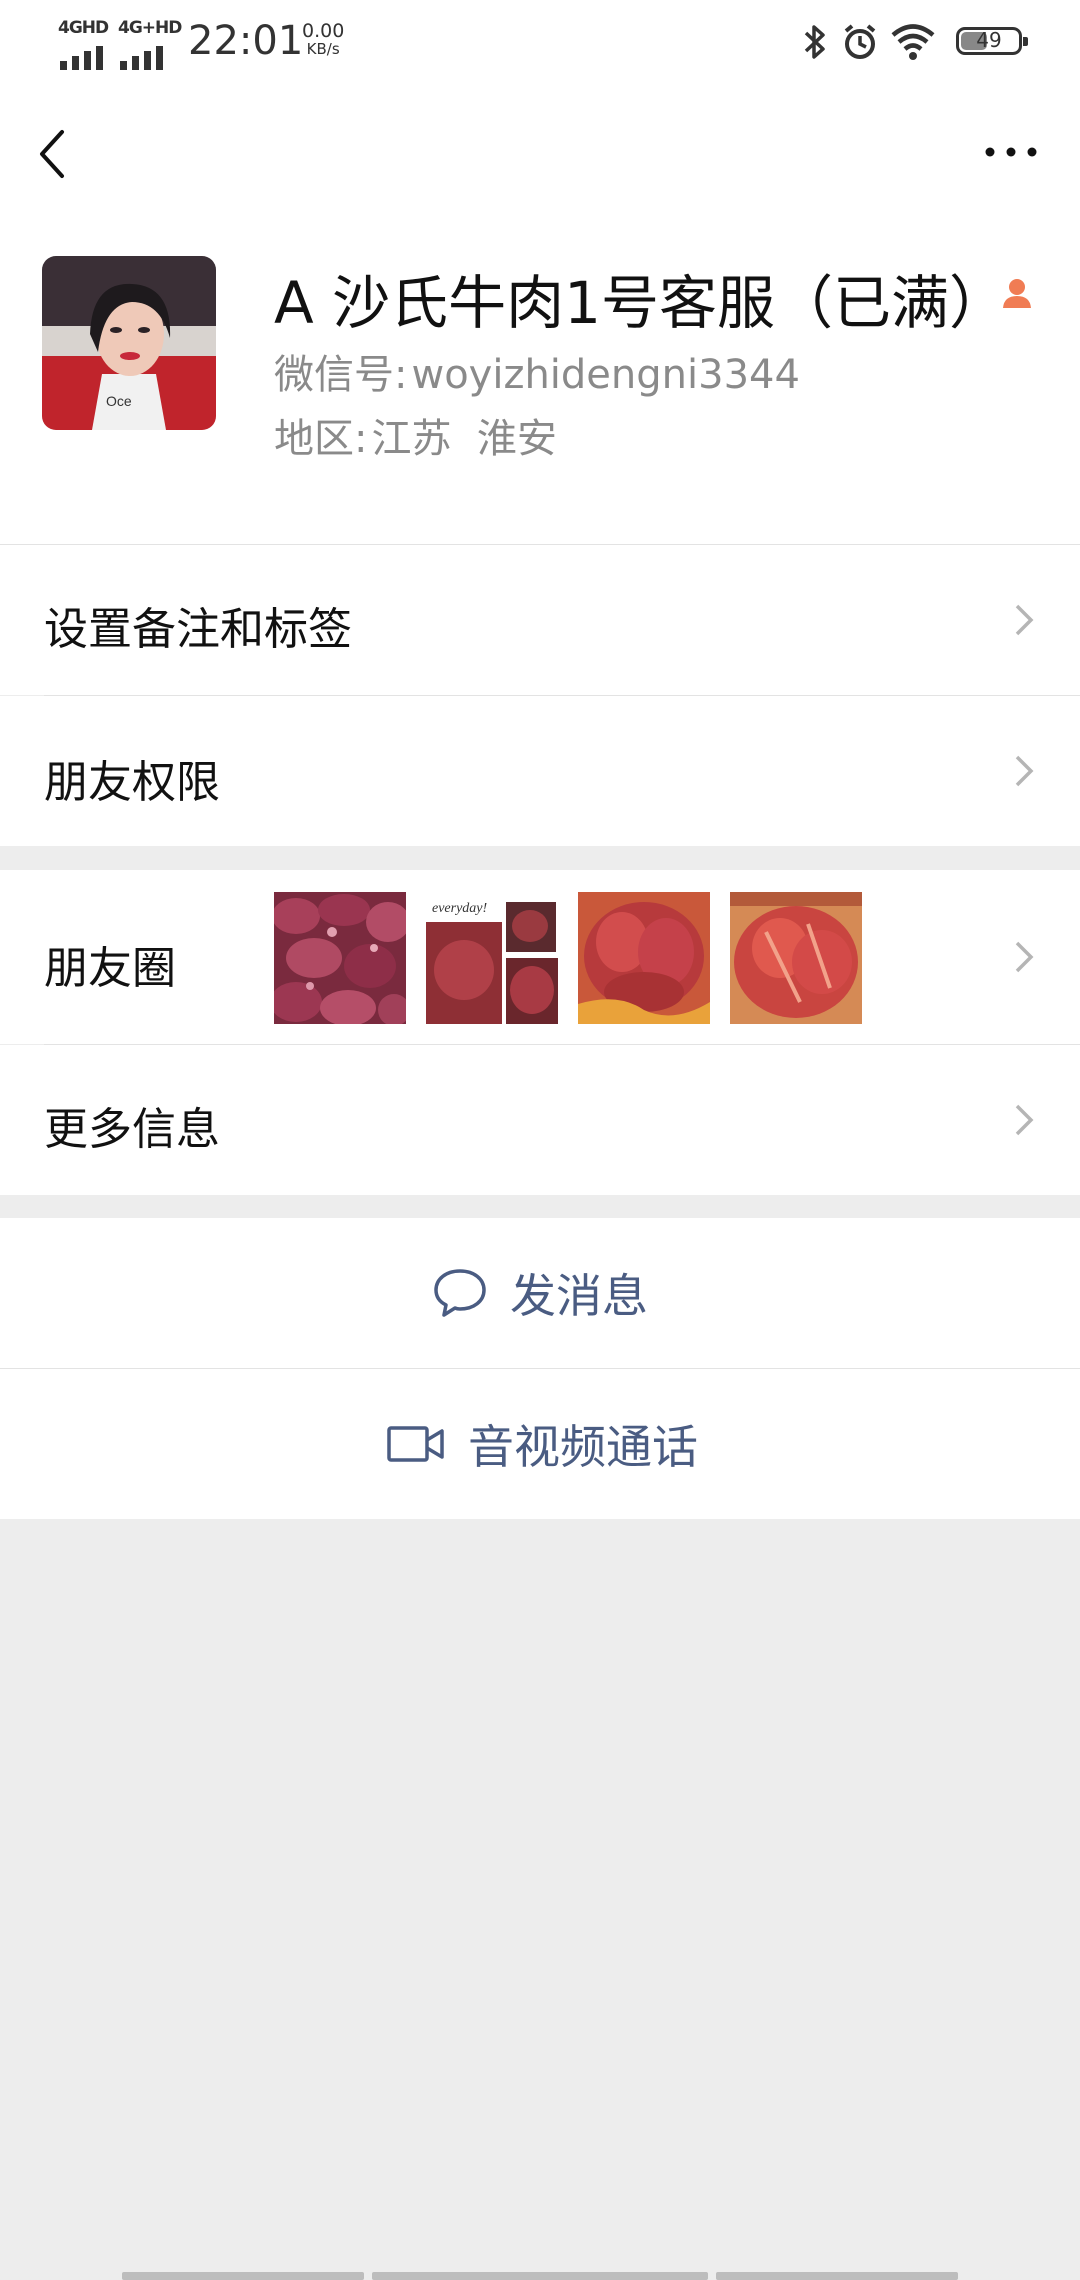 The image size is (1080, 2280). I want to click on moments-row: 朋友圈 everyday!, so click(540, 957).